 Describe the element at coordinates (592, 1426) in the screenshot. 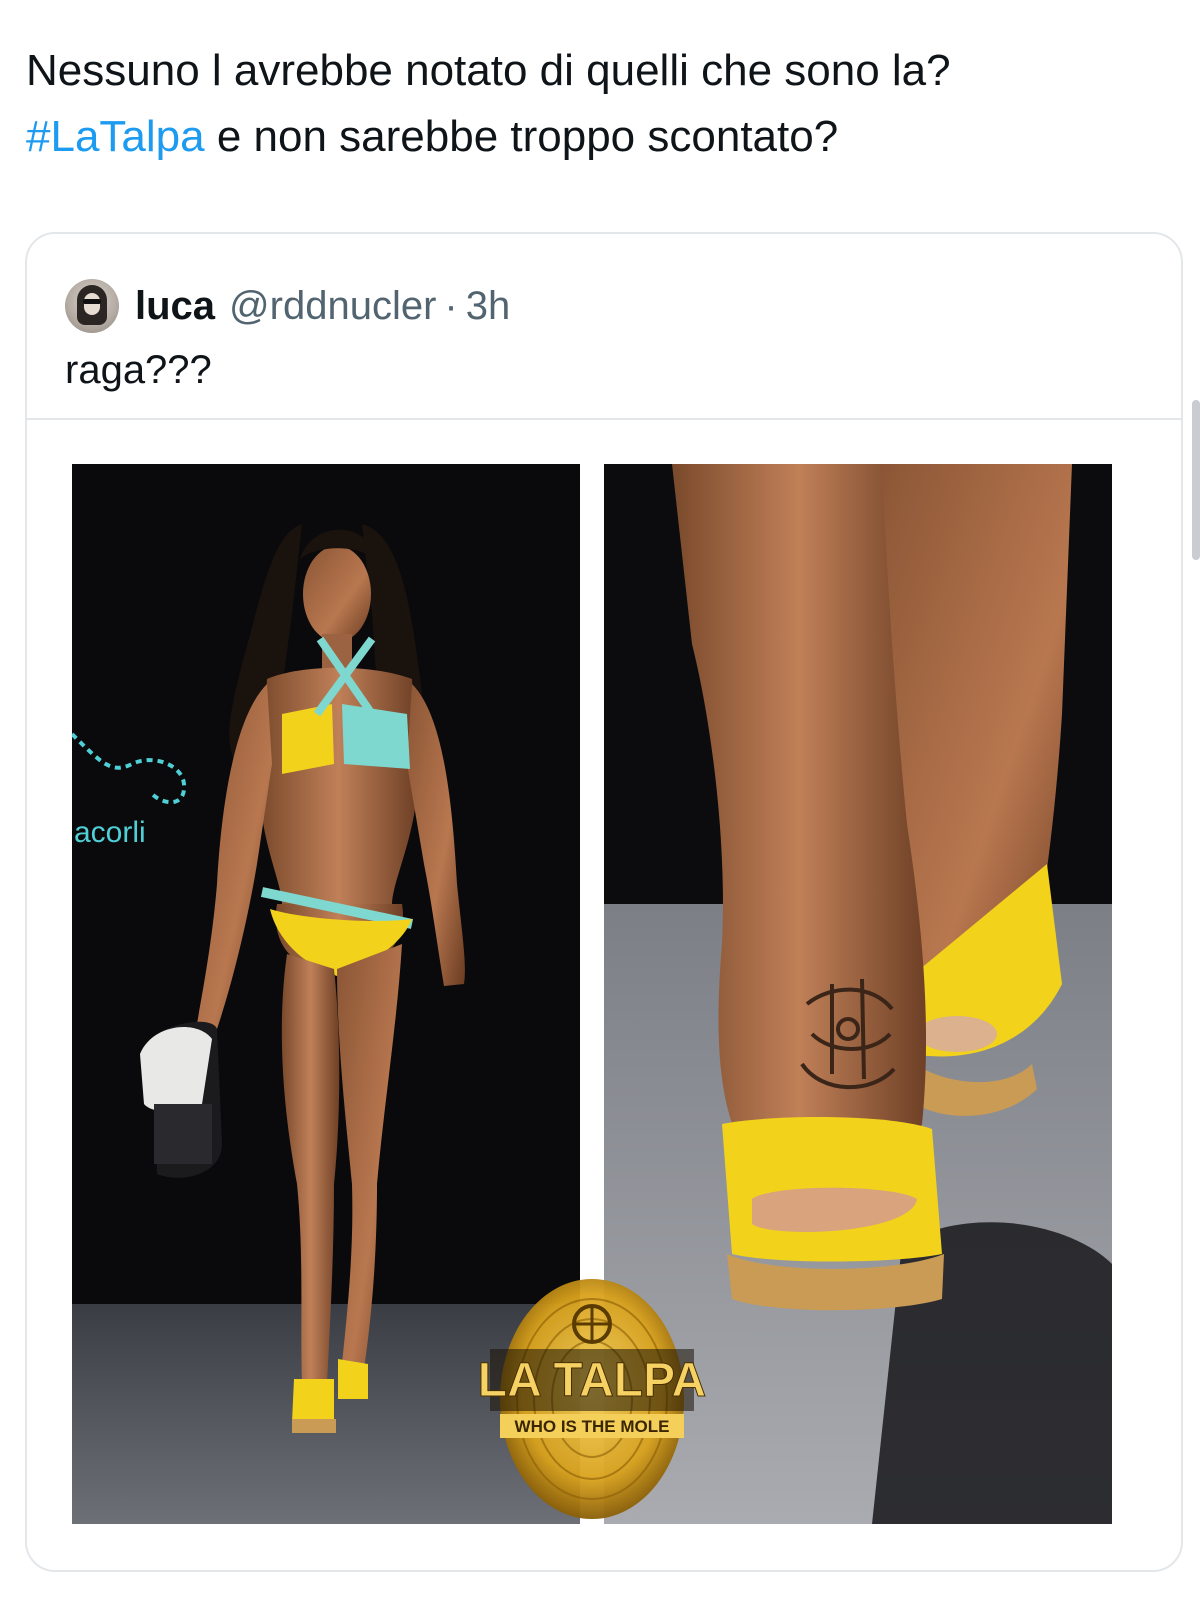

I see `logo-subtitle: WHO IS THE MOLE` at that location.